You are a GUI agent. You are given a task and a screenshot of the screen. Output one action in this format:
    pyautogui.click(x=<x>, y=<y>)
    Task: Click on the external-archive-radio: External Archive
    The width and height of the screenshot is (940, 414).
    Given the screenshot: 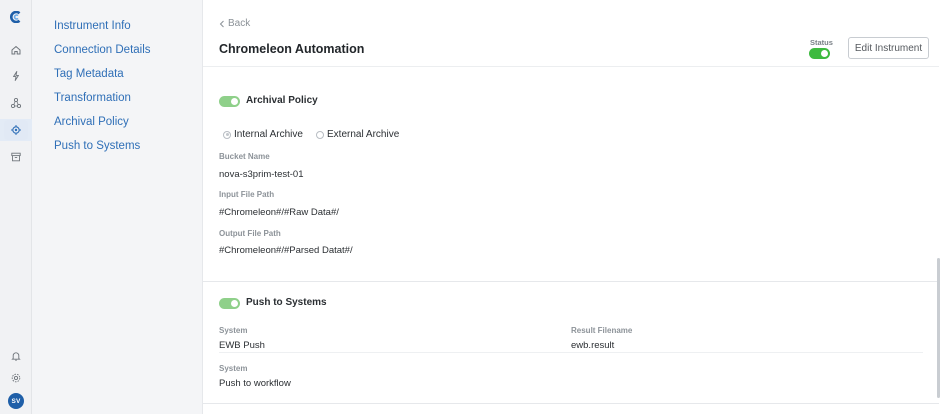 What is the action you would take?
    pyautogui.click(x=357, y=134)
    